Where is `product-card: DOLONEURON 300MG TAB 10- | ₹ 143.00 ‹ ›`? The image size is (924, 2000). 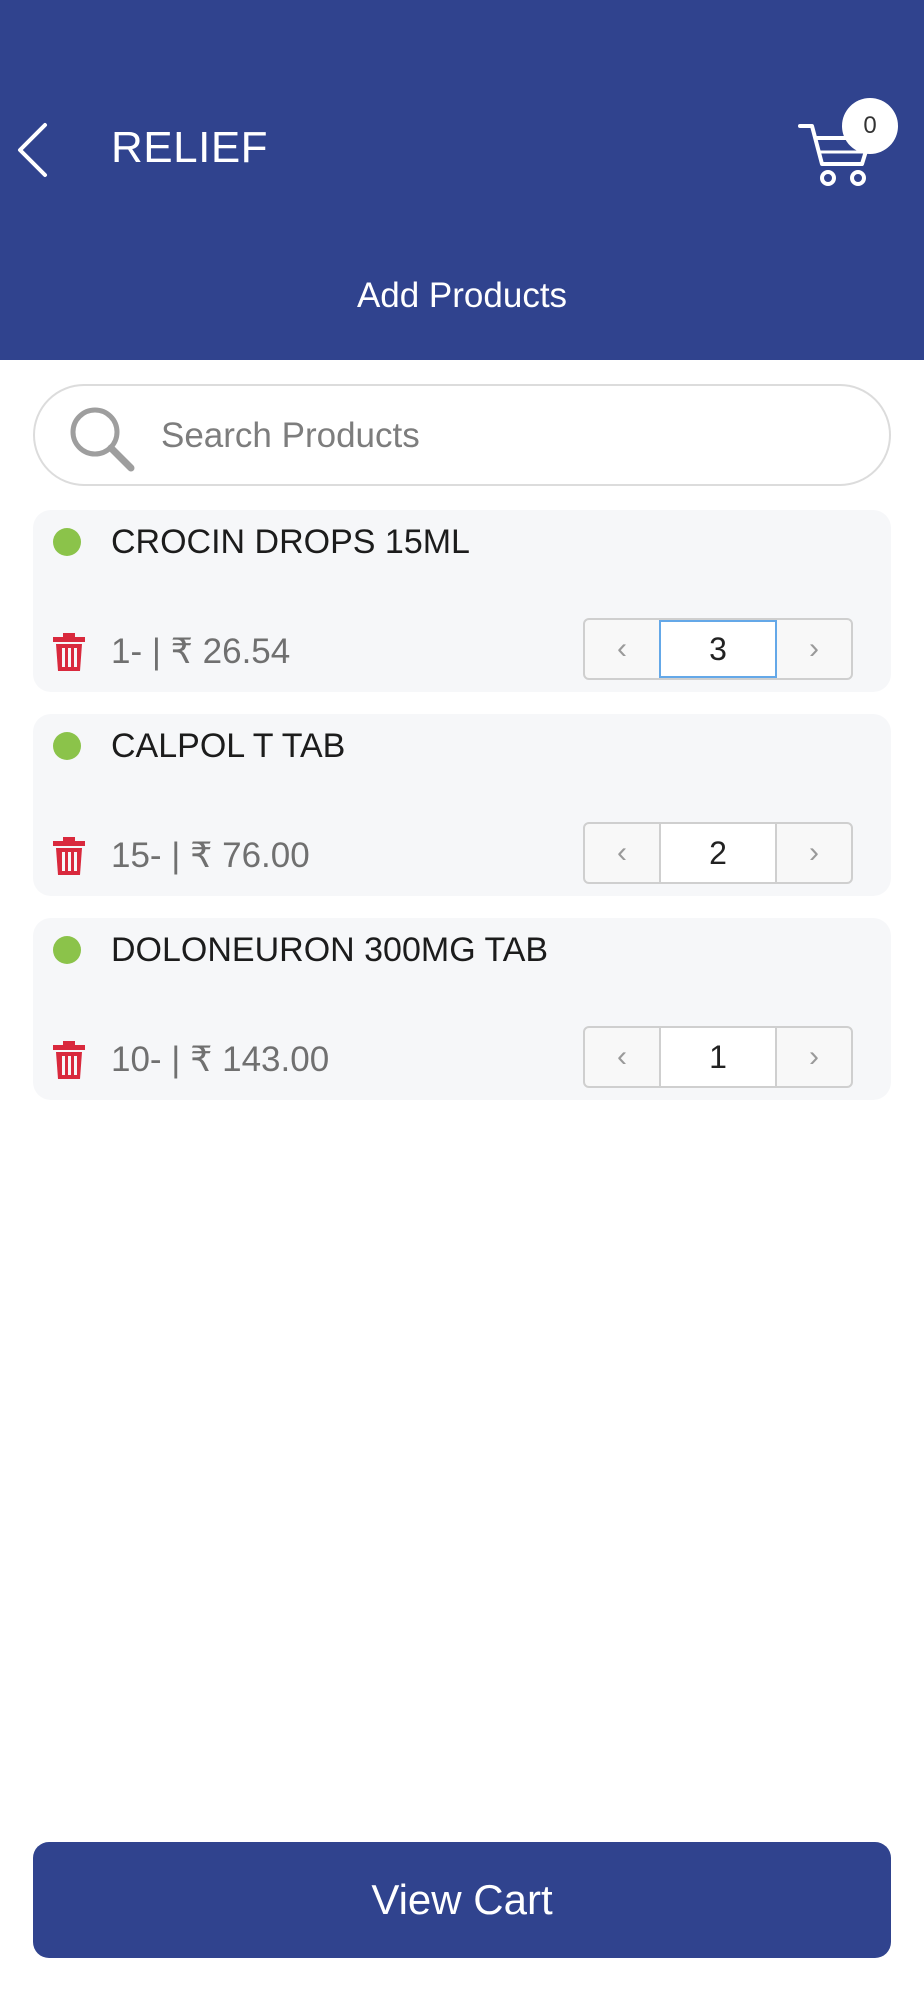
product-card: DOLONEURON 300MG TAB 10- | ₹ 143.00 ‹ › is located at coordinates (462, 1009).